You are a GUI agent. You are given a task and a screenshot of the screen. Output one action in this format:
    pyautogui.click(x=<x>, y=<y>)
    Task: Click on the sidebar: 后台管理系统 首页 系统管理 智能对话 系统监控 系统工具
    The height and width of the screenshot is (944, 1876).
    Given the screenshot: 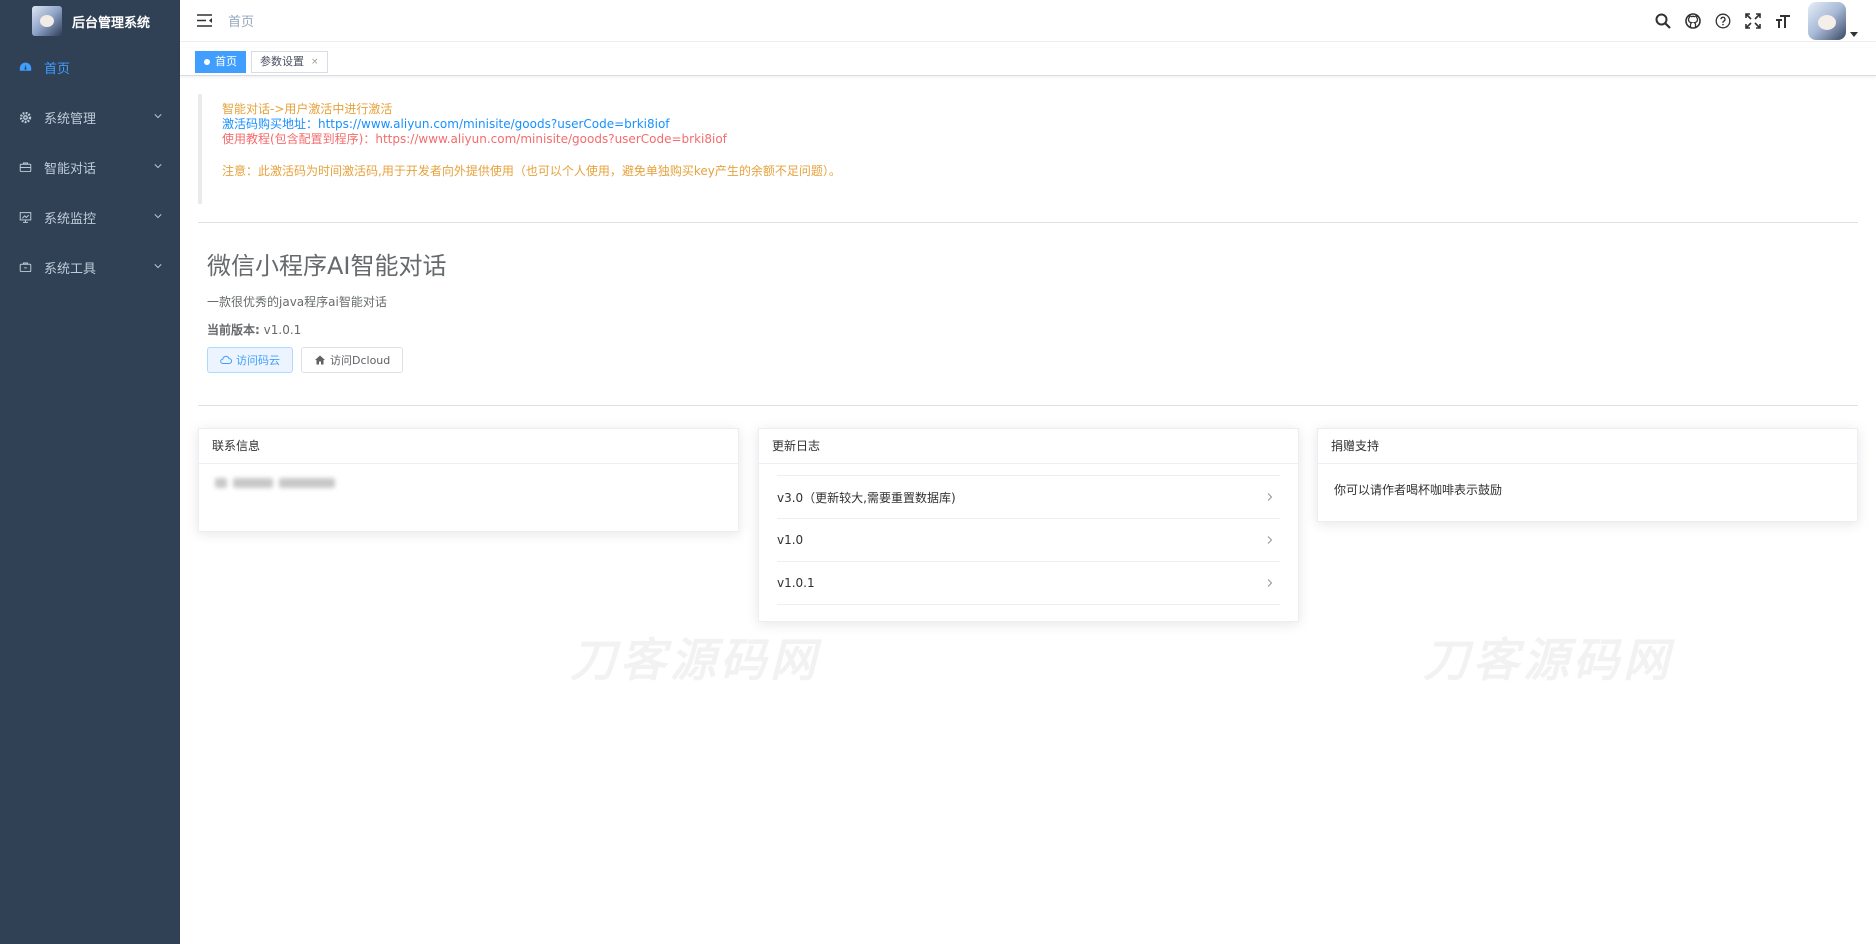 What is the action you would take?
    pyautogui.click(x=90, y=472)
    